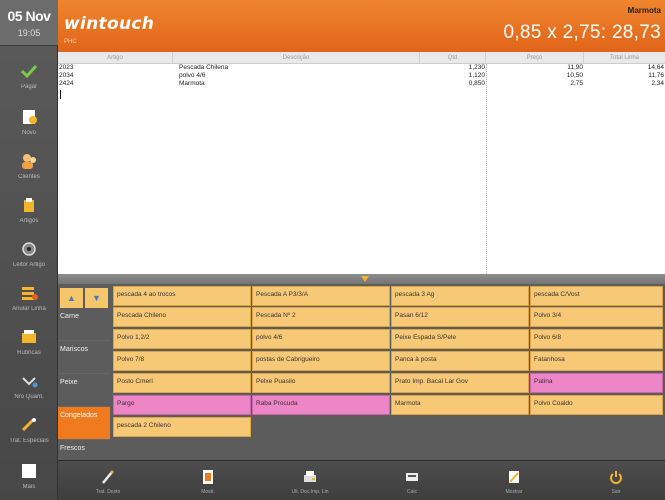 This screenshot has width=665, height=500. What do you see at coordinates (582, 32) in the screenshot?
I see `calculation-display: 0,85 x 2,75: 28,73` at bounding box center [582, 32].